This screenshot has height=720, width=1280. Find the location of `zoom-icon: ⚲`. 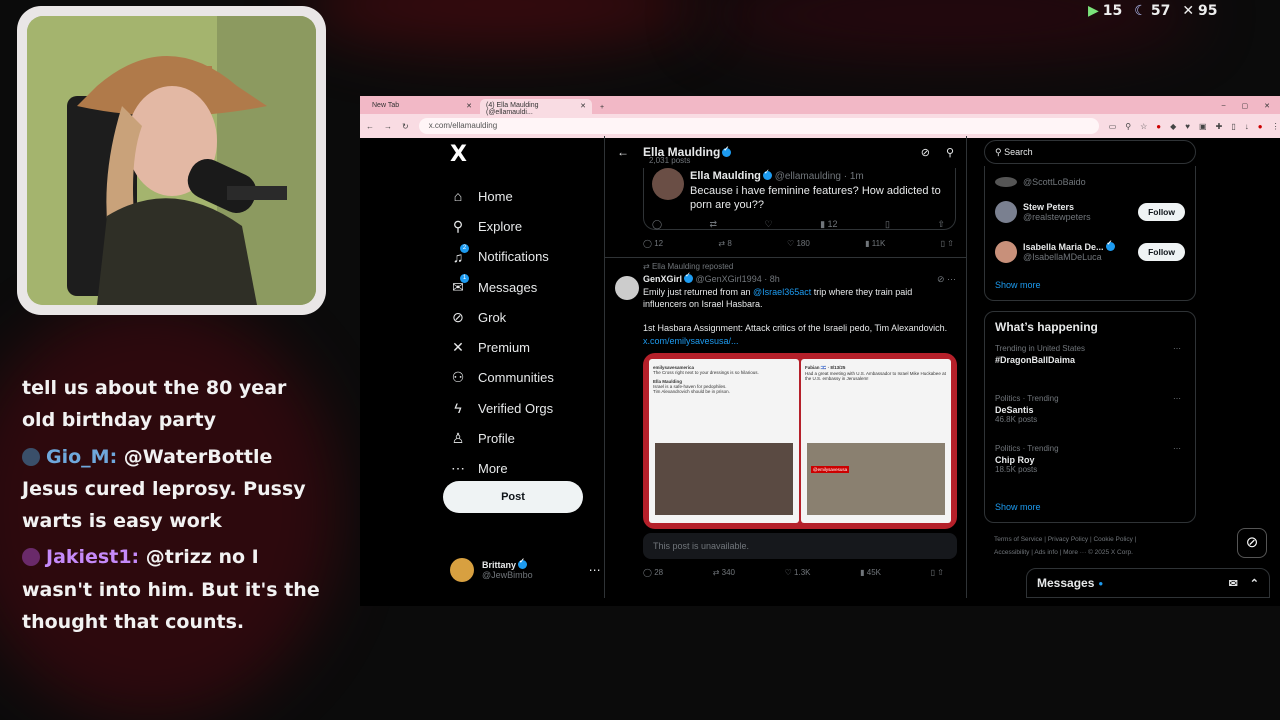

zoom-icon: ⚲ is located at coordinates (1128, 126).